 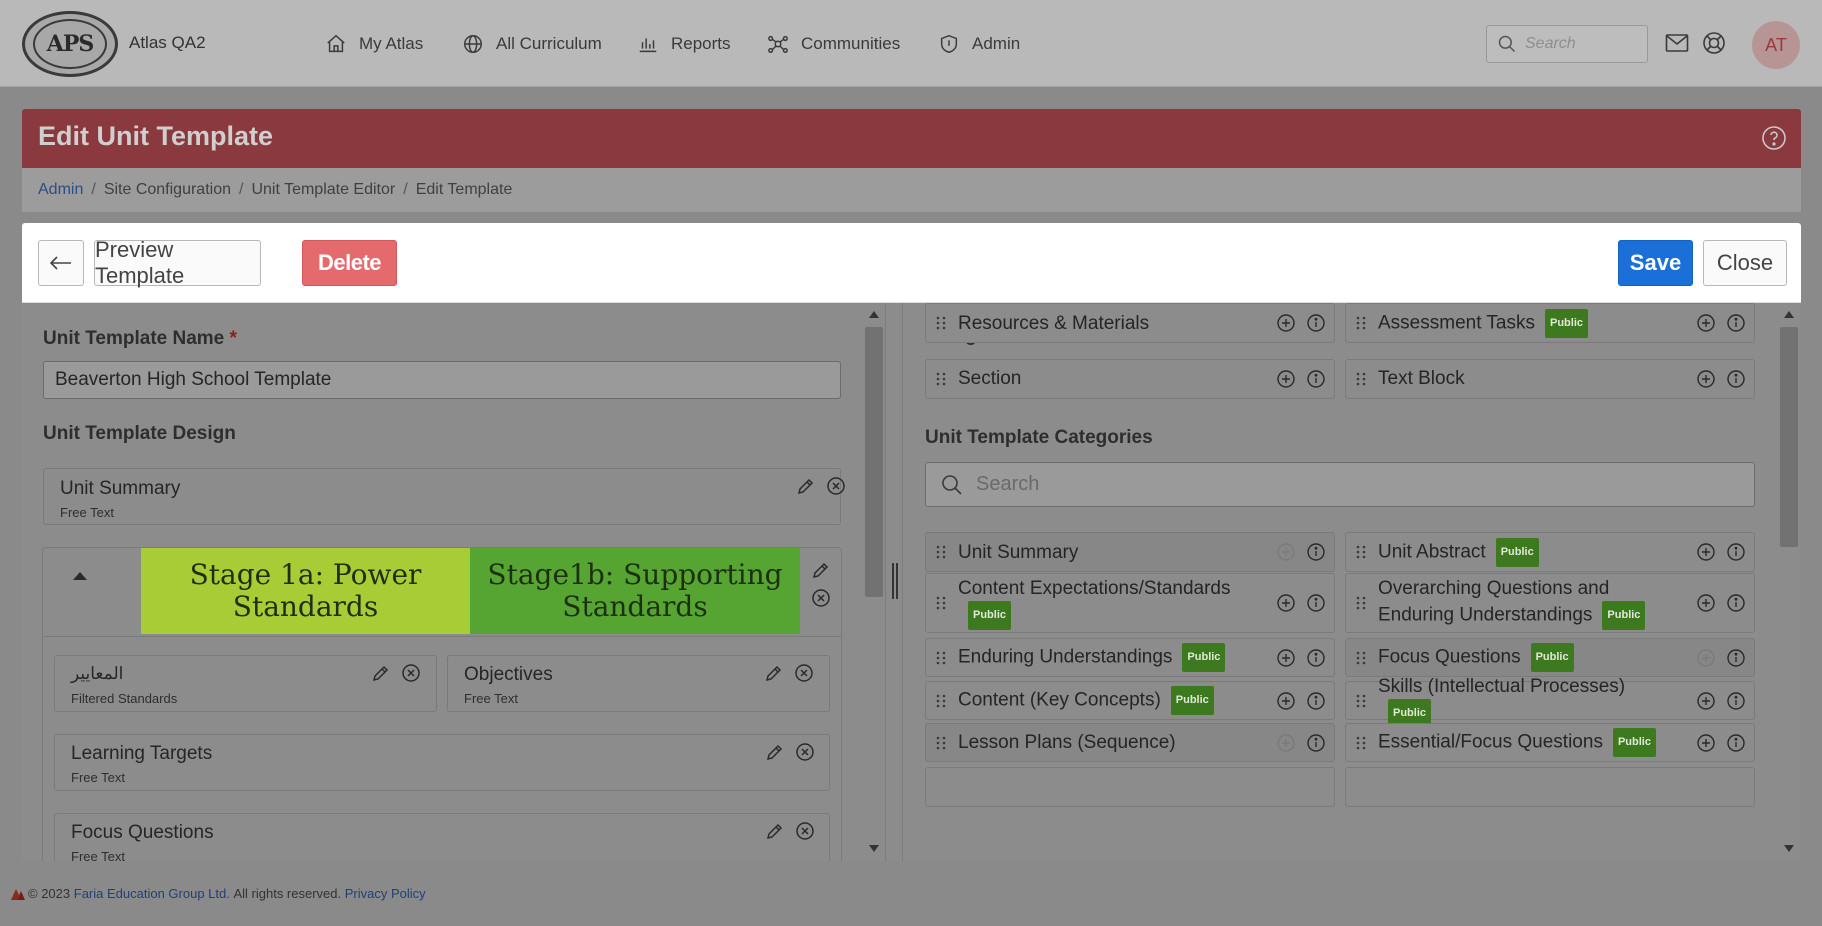 What do you see at coordinates (167, 190) in the screenshot?
I see `breadcrumb-site-configuration: Site Configuration` at bounding box center [167, 190].